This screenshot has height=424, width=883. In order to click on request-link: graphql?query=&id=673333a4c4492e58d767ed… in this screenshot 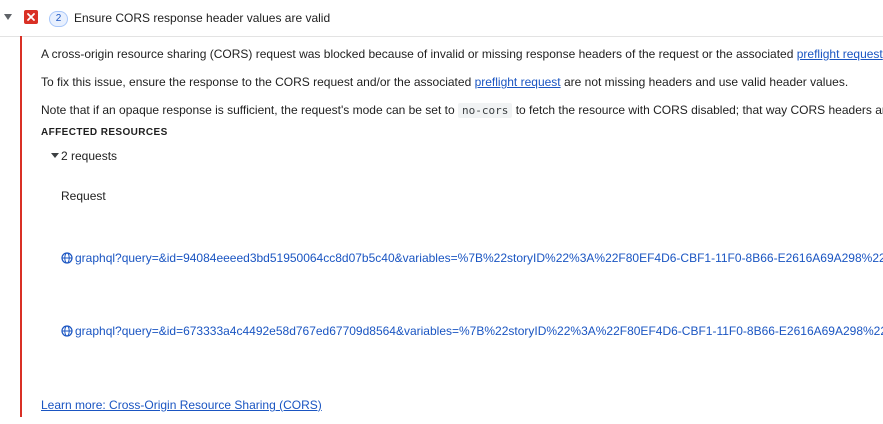, I will do `click(472, 331)`.